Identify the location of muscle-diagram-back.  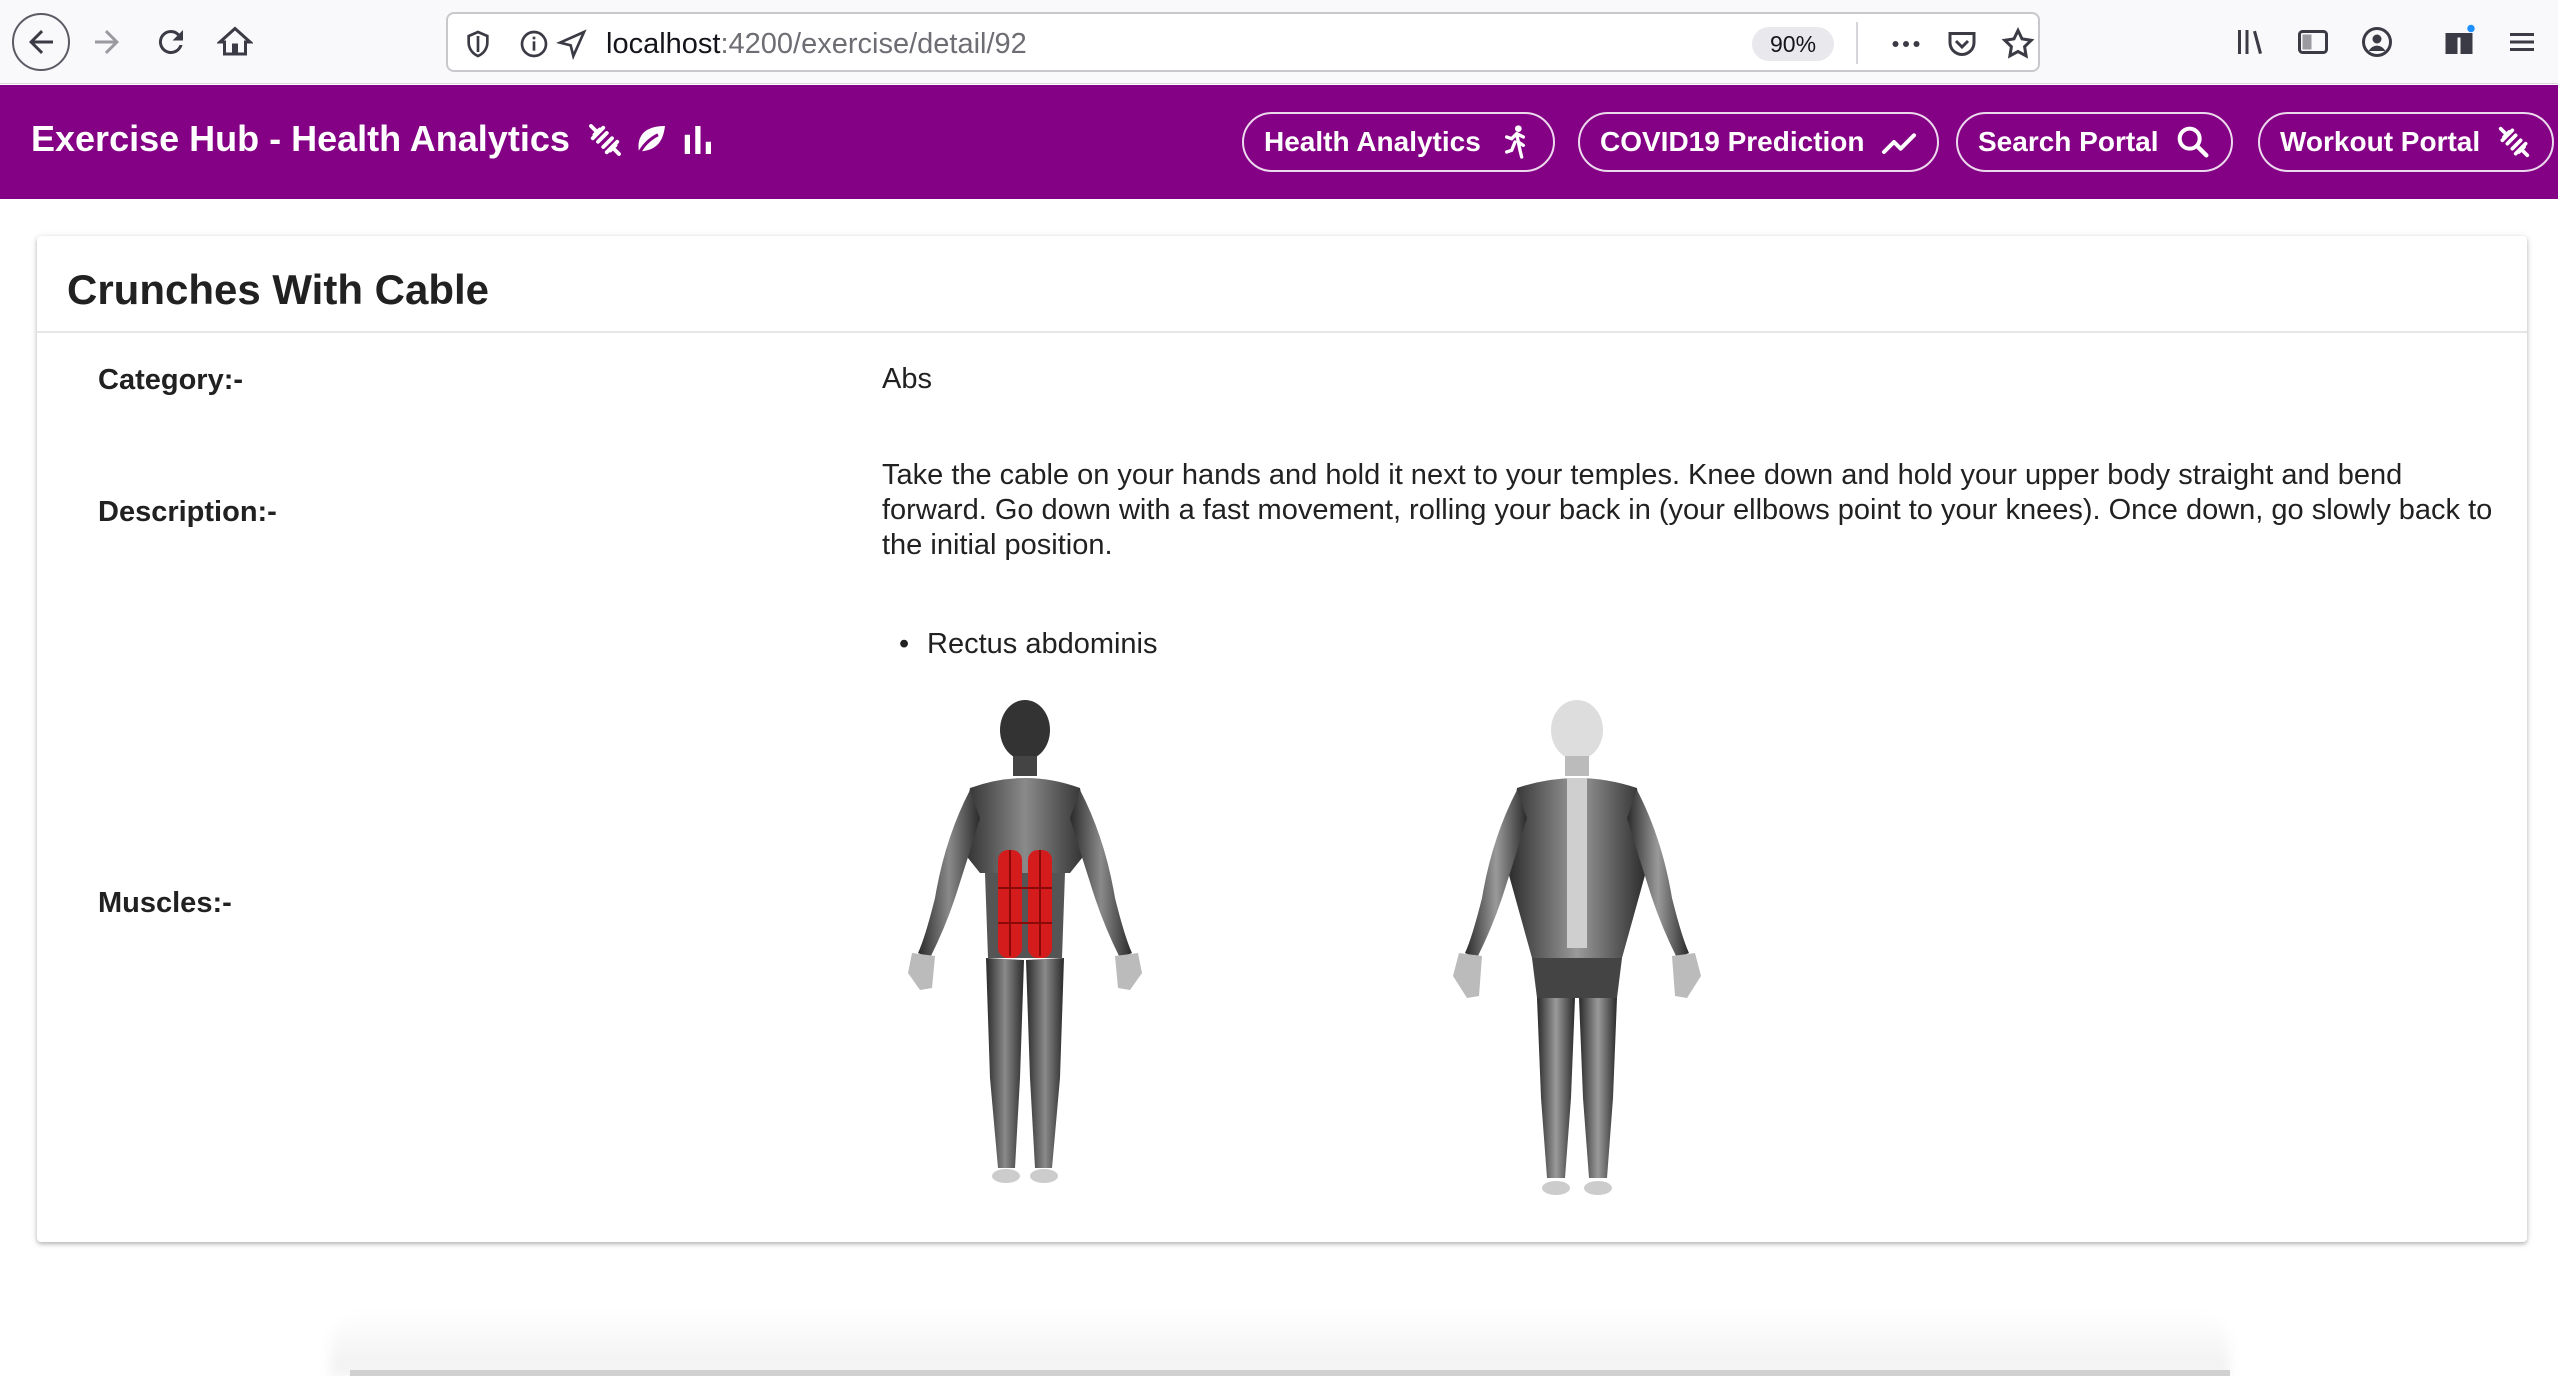
(1577, 947).